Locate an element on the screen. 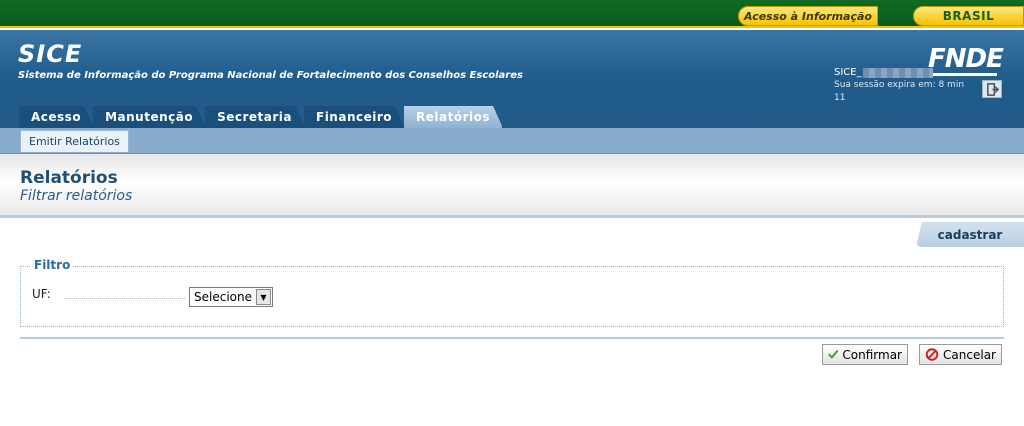 The image size is (1024, 426). cadastrar-tab: cadastrar is located at coordinates (970, 234).